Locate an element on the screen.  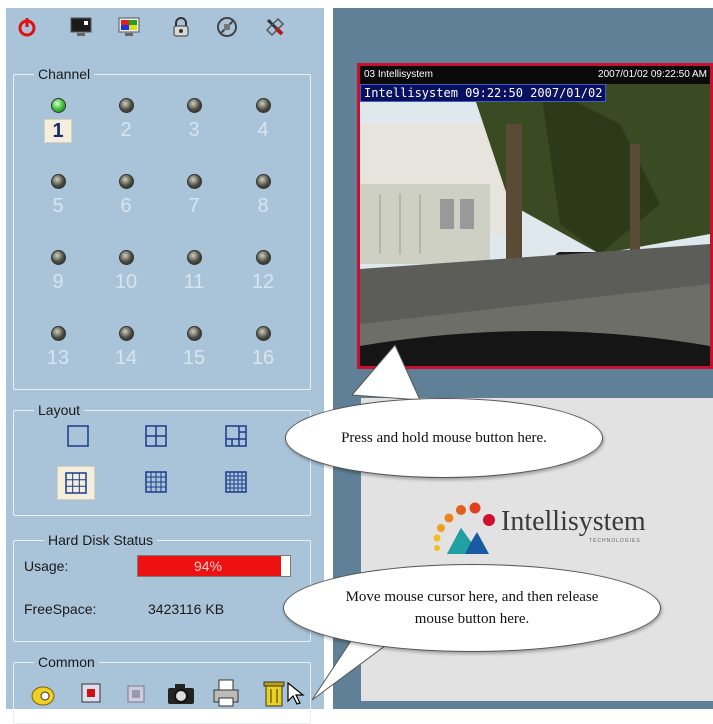
mouse-cursor-icon is located at coordinates (296, 693).